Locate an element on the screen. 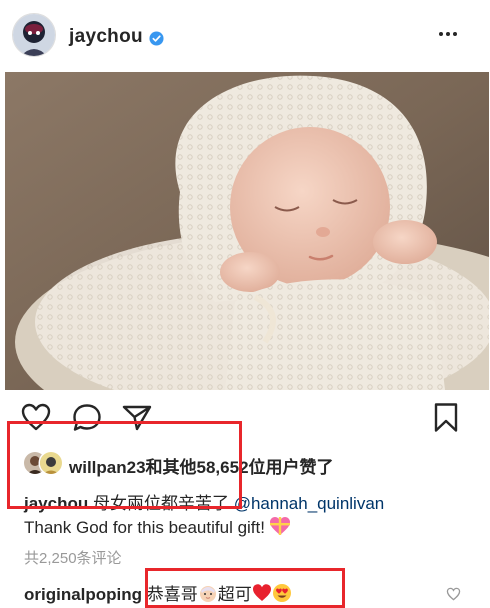 The image size is (490, 608). caption-username: jaychou is located at coordinates (56, 503).